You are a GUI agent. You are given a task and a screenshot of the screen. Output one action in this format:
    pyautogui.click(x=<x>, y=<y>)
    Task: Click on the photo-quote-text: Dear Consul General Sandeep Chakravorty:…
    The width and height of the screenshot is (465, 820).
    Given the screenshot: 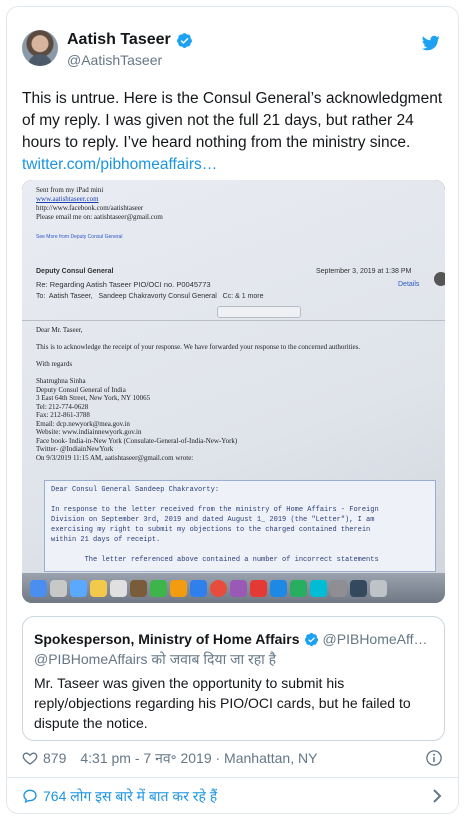 What is the action you would take?
    pyautogui.click(x=215, y=525)
    